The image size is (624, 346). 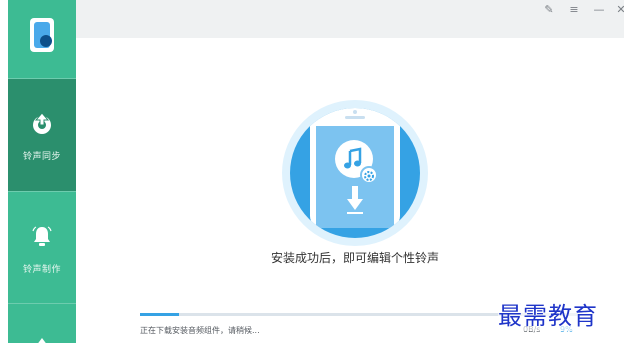 What do you see at coordinates (42, 342) in the screenshot?
I see `more-icon` at bounding box center [42, 342].